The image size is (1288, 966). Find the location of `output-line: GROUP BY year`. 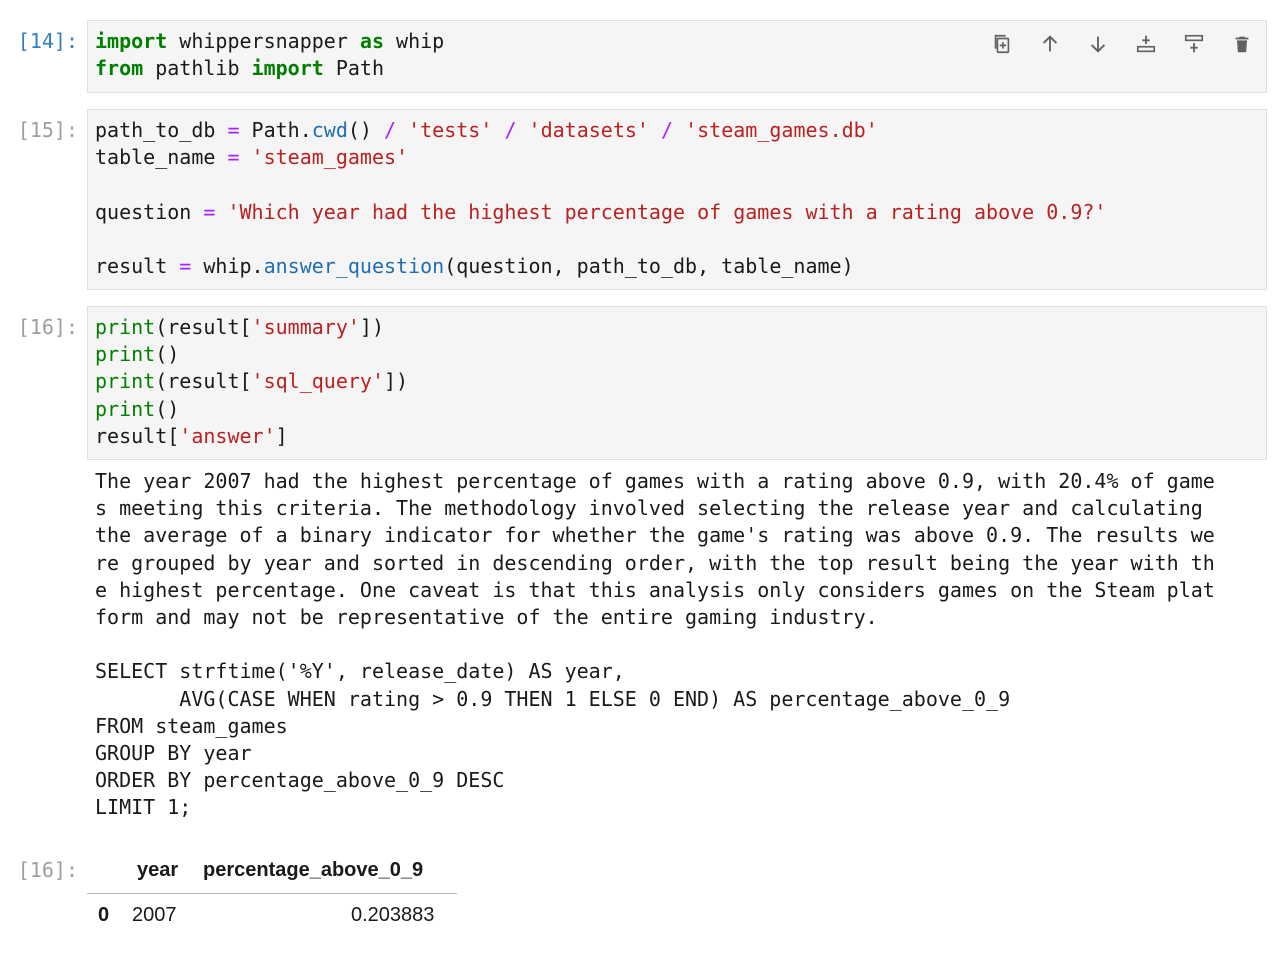

output-line: GROUP BY year is located at coordinates (173, 752).